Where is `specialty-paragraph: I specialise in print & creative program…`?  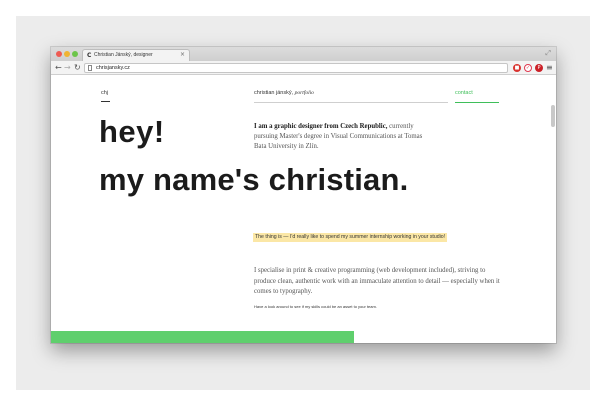 specialty-paragraph: I specialise in print & creative program… is located at coordinates (377, 281).